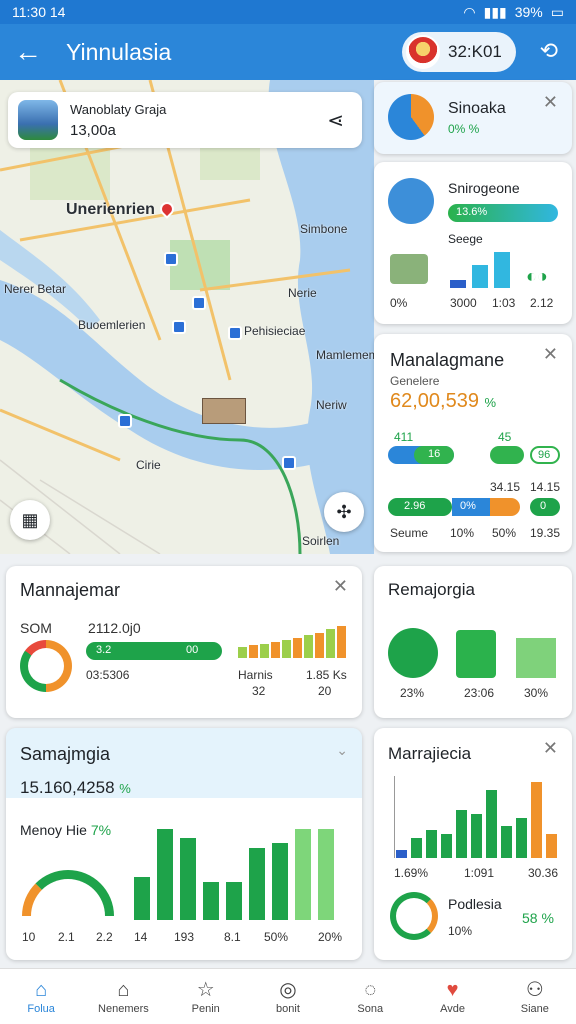 This screenshot has width=576, height=1024. I want to click on stat-value: 20, so click(325, 691).